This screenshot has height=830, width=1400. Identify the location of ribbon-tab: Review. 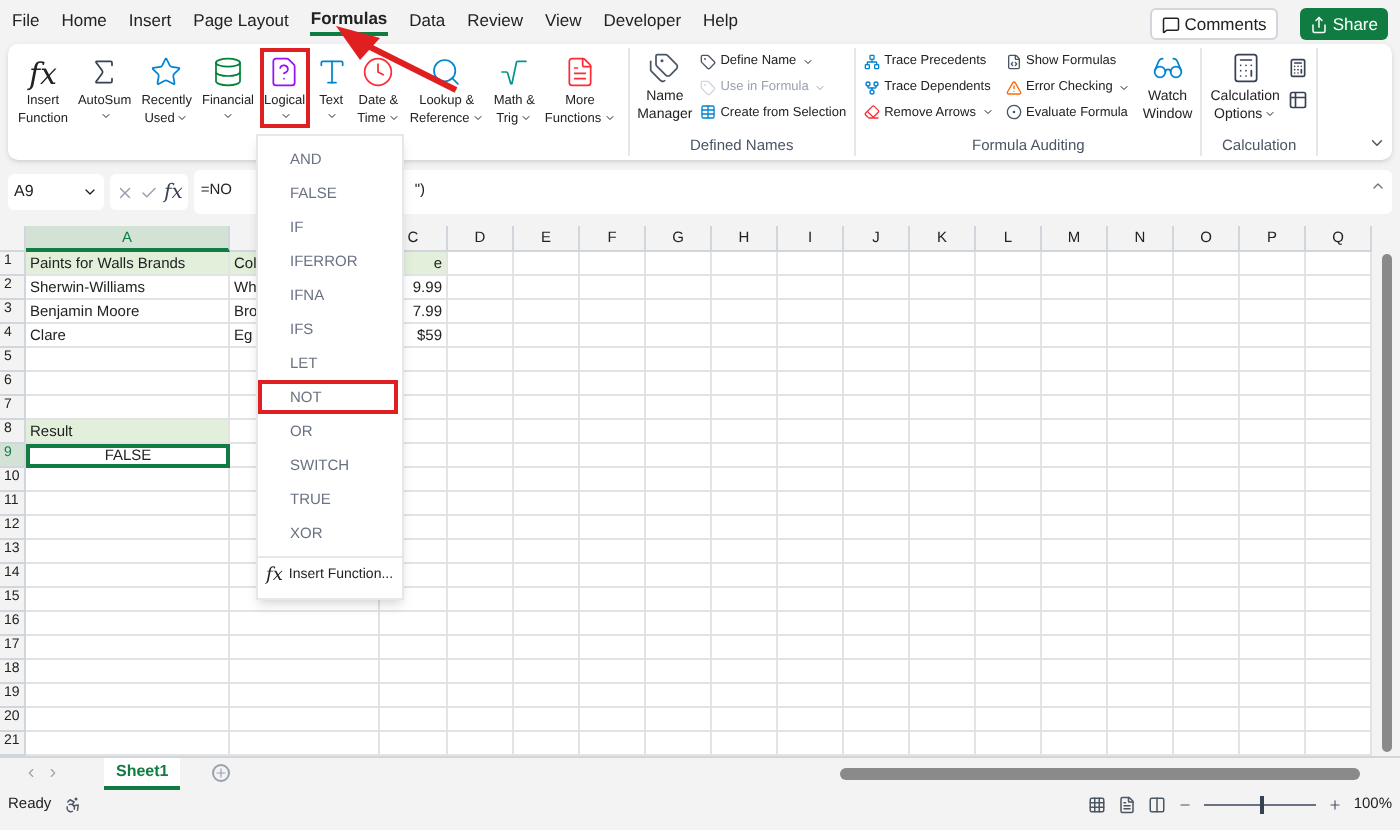
(495, 20).